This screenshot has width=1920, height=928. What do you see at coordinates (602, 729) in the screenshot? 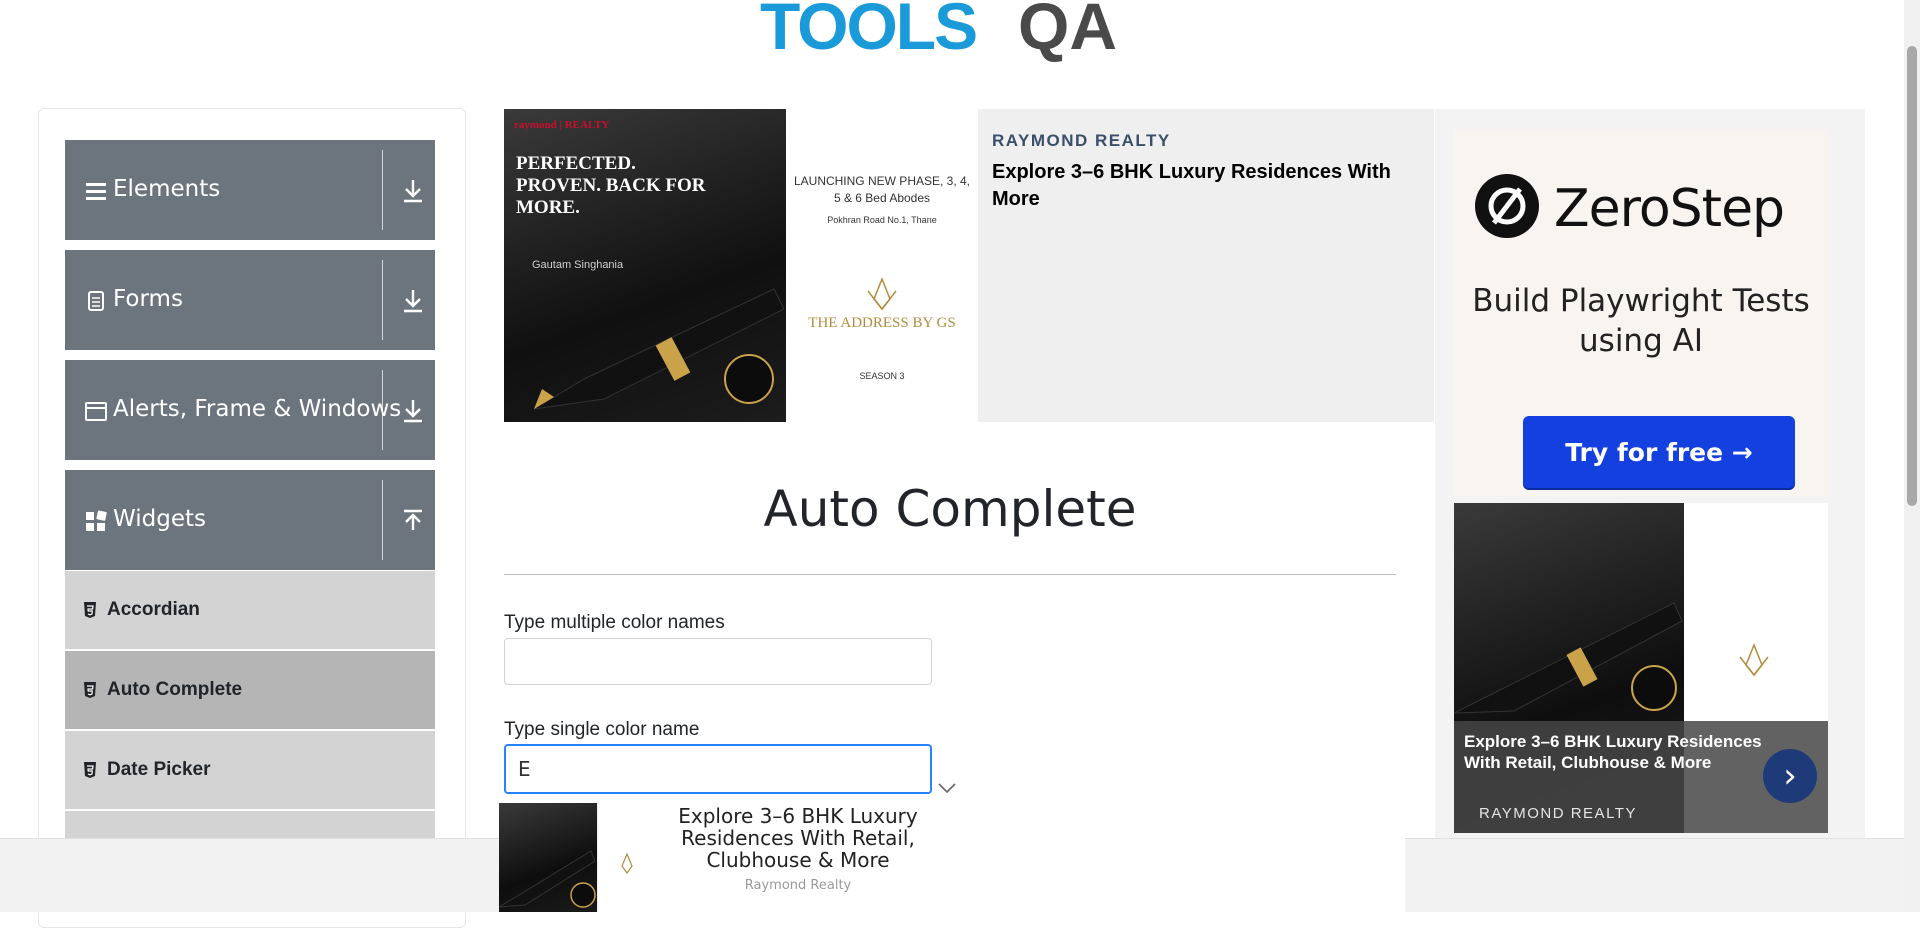
I see `single-color-label: Type single color name` at bounding box center [602, 729].